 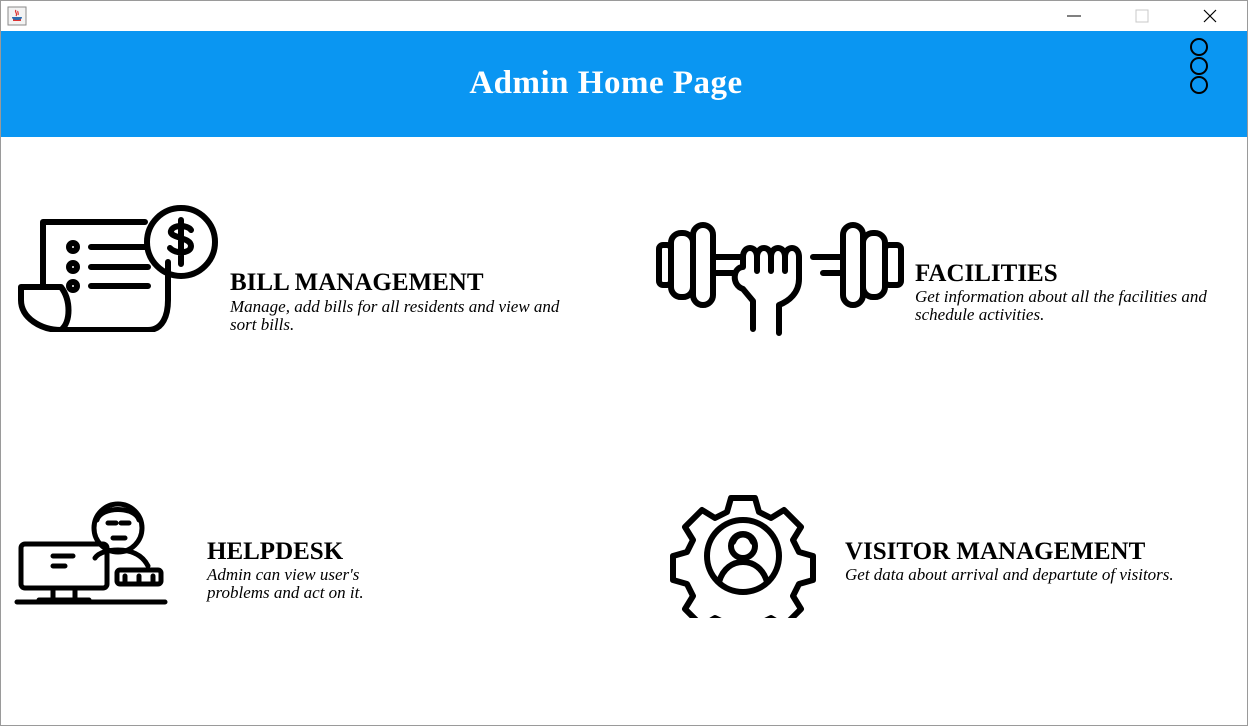 I want to click on close-icon, so click(x=1210, y=16).